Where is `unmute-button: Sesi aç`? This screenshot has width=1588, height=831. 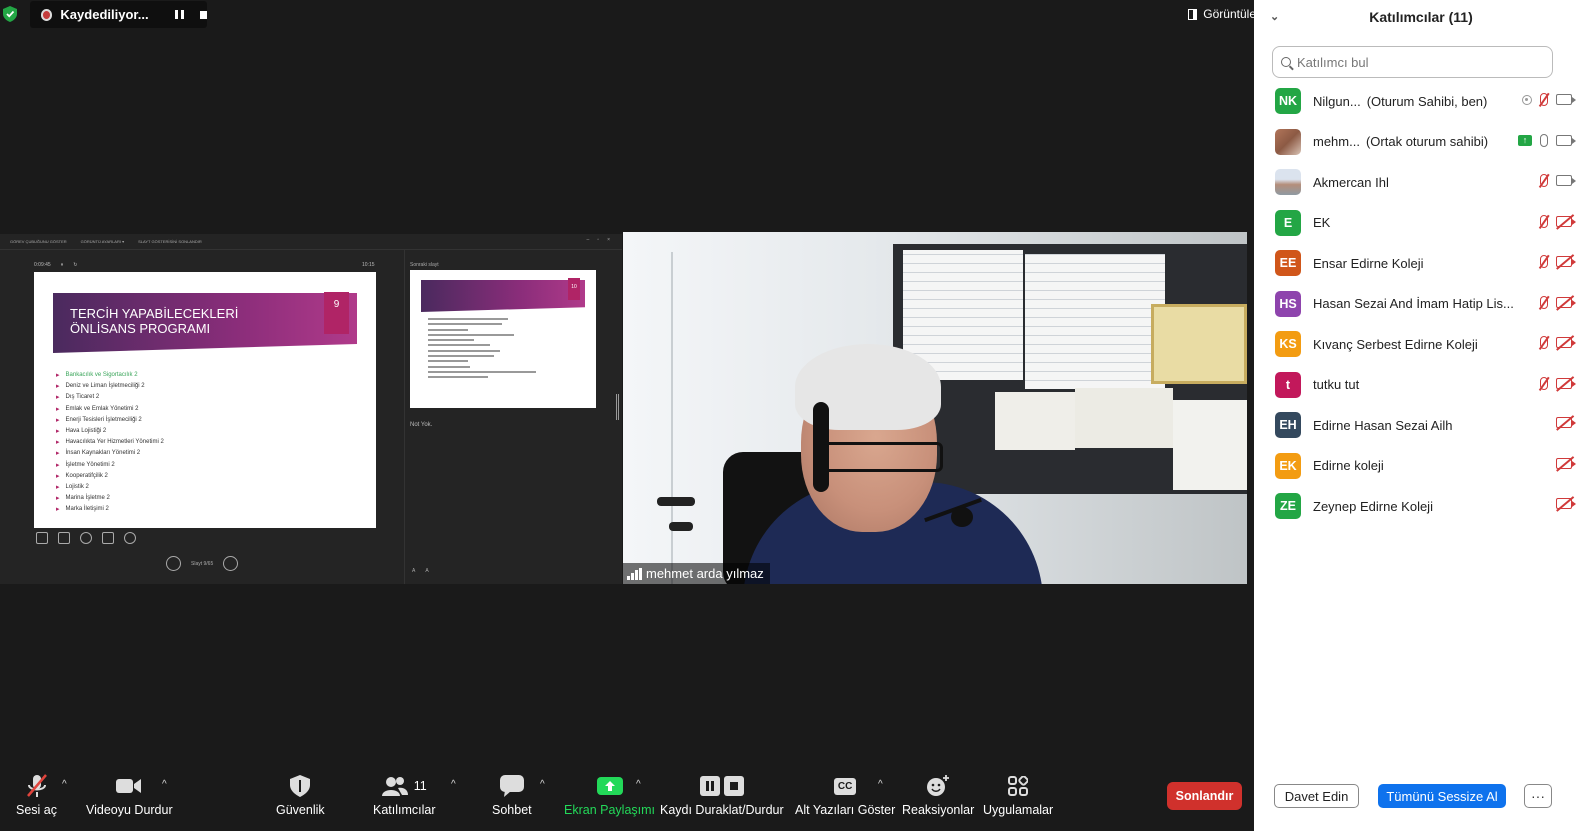
unmute-button: Sesi aç is located at coordinates (36, 795).